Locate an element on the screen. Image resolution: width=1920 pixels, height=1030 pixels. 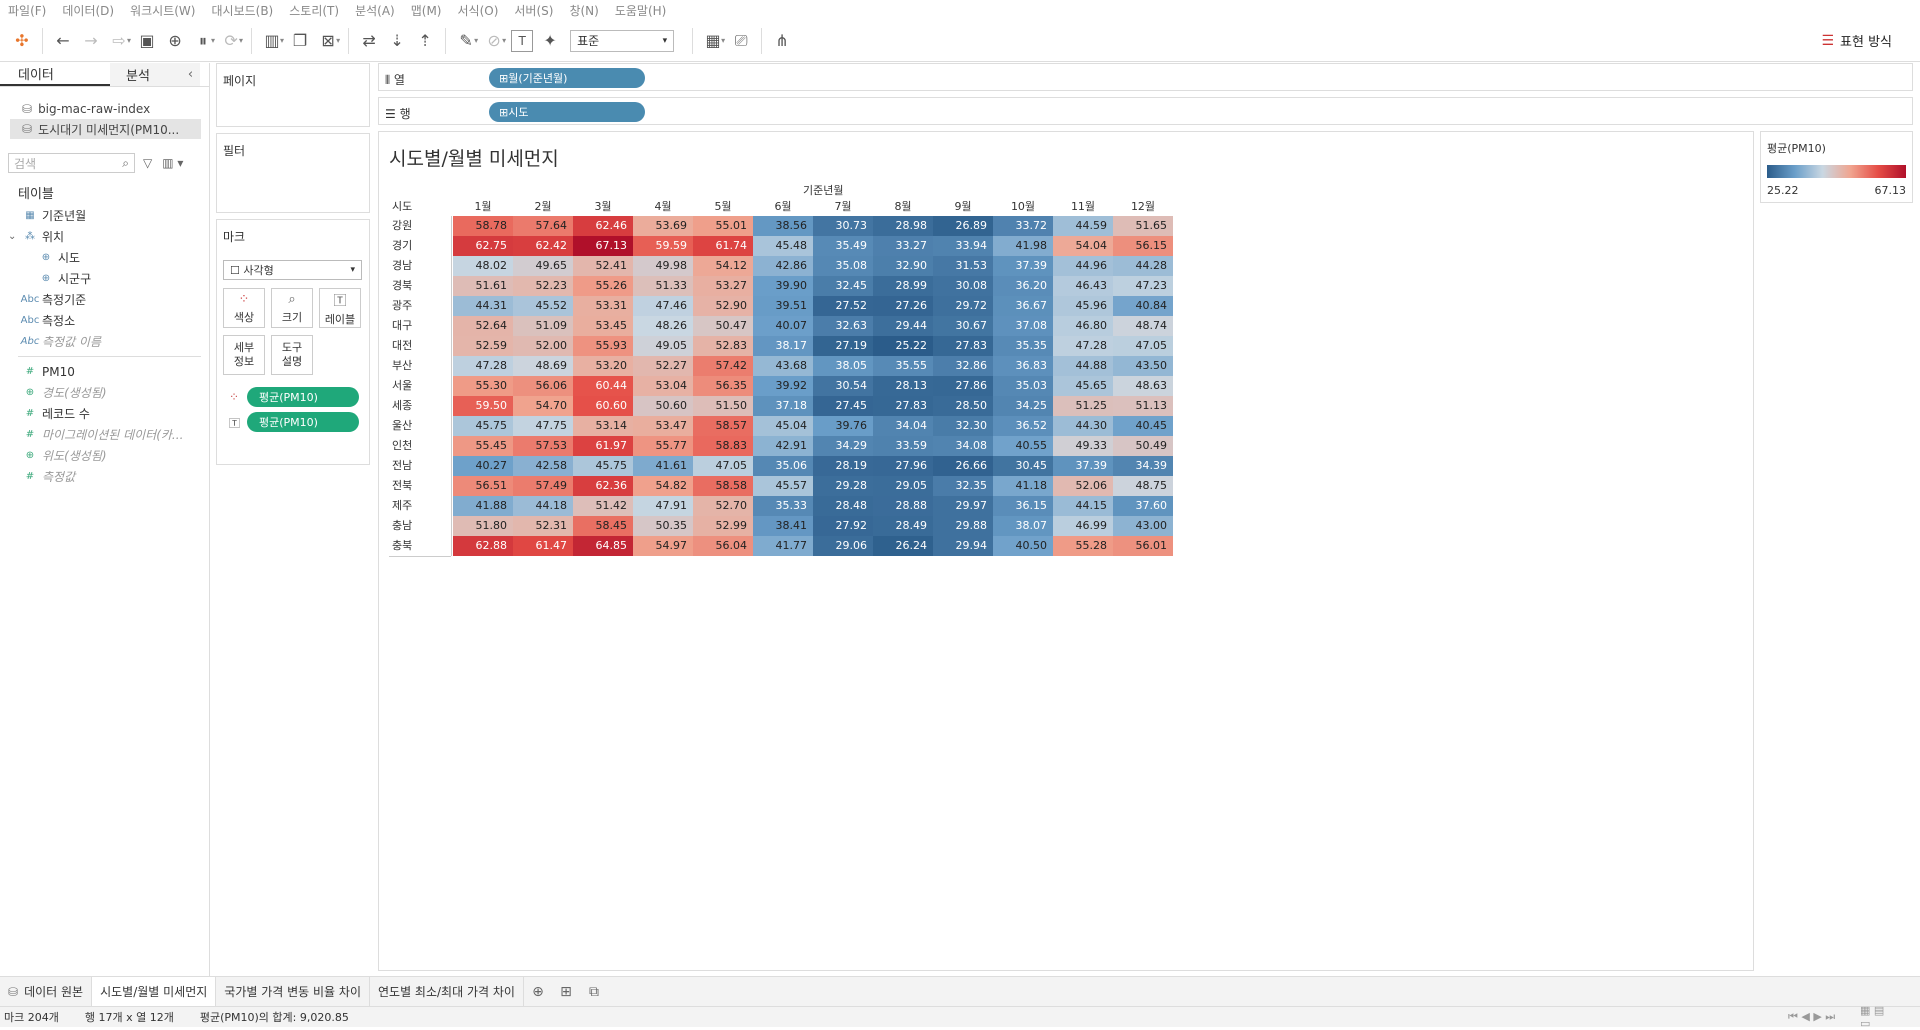
heatmap-cell: 51.50 is located at coordinates (723, 406).